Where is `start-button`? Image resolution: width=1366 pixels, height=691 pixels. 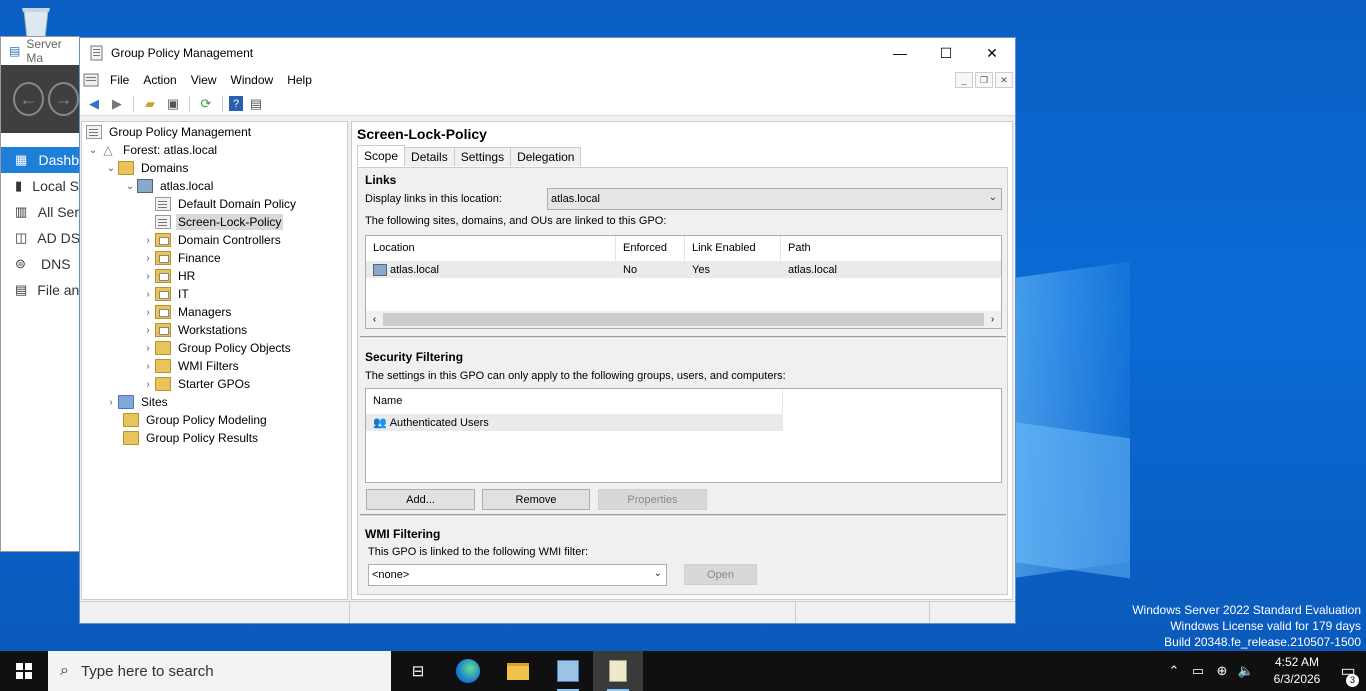 start-button is located at coordinates (24, 671).